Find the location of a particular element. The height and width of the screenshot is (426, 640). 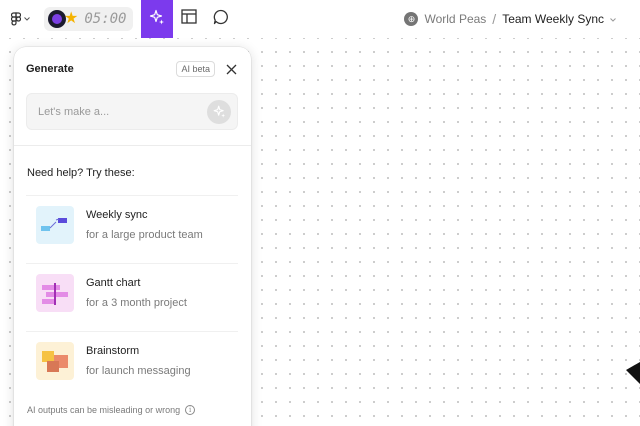

suggestion-brainstorm: Brainstorm for launch messaging is located at coordinates (132, 360).